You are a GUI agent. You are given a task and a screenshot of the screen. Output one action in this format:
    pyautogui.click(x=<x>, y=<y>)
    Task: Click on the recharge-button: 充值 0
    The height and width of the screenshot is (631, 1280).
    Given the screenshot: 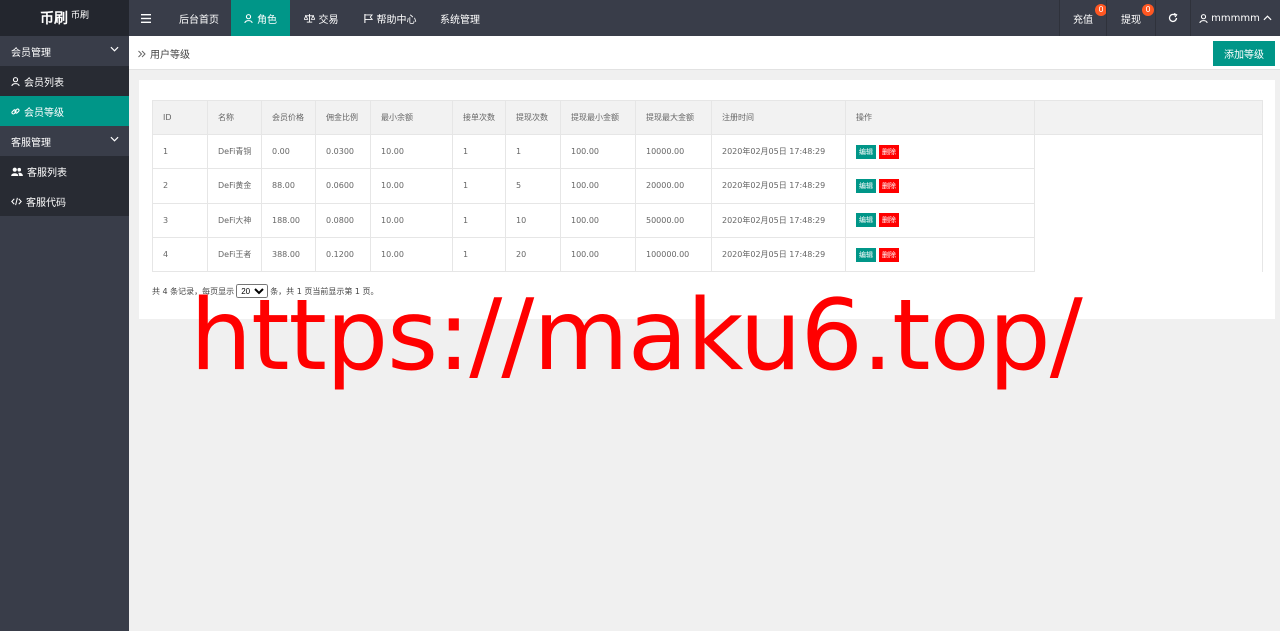 What is the action you would take?
    pyautogui.click(x=1083, y=18)
    